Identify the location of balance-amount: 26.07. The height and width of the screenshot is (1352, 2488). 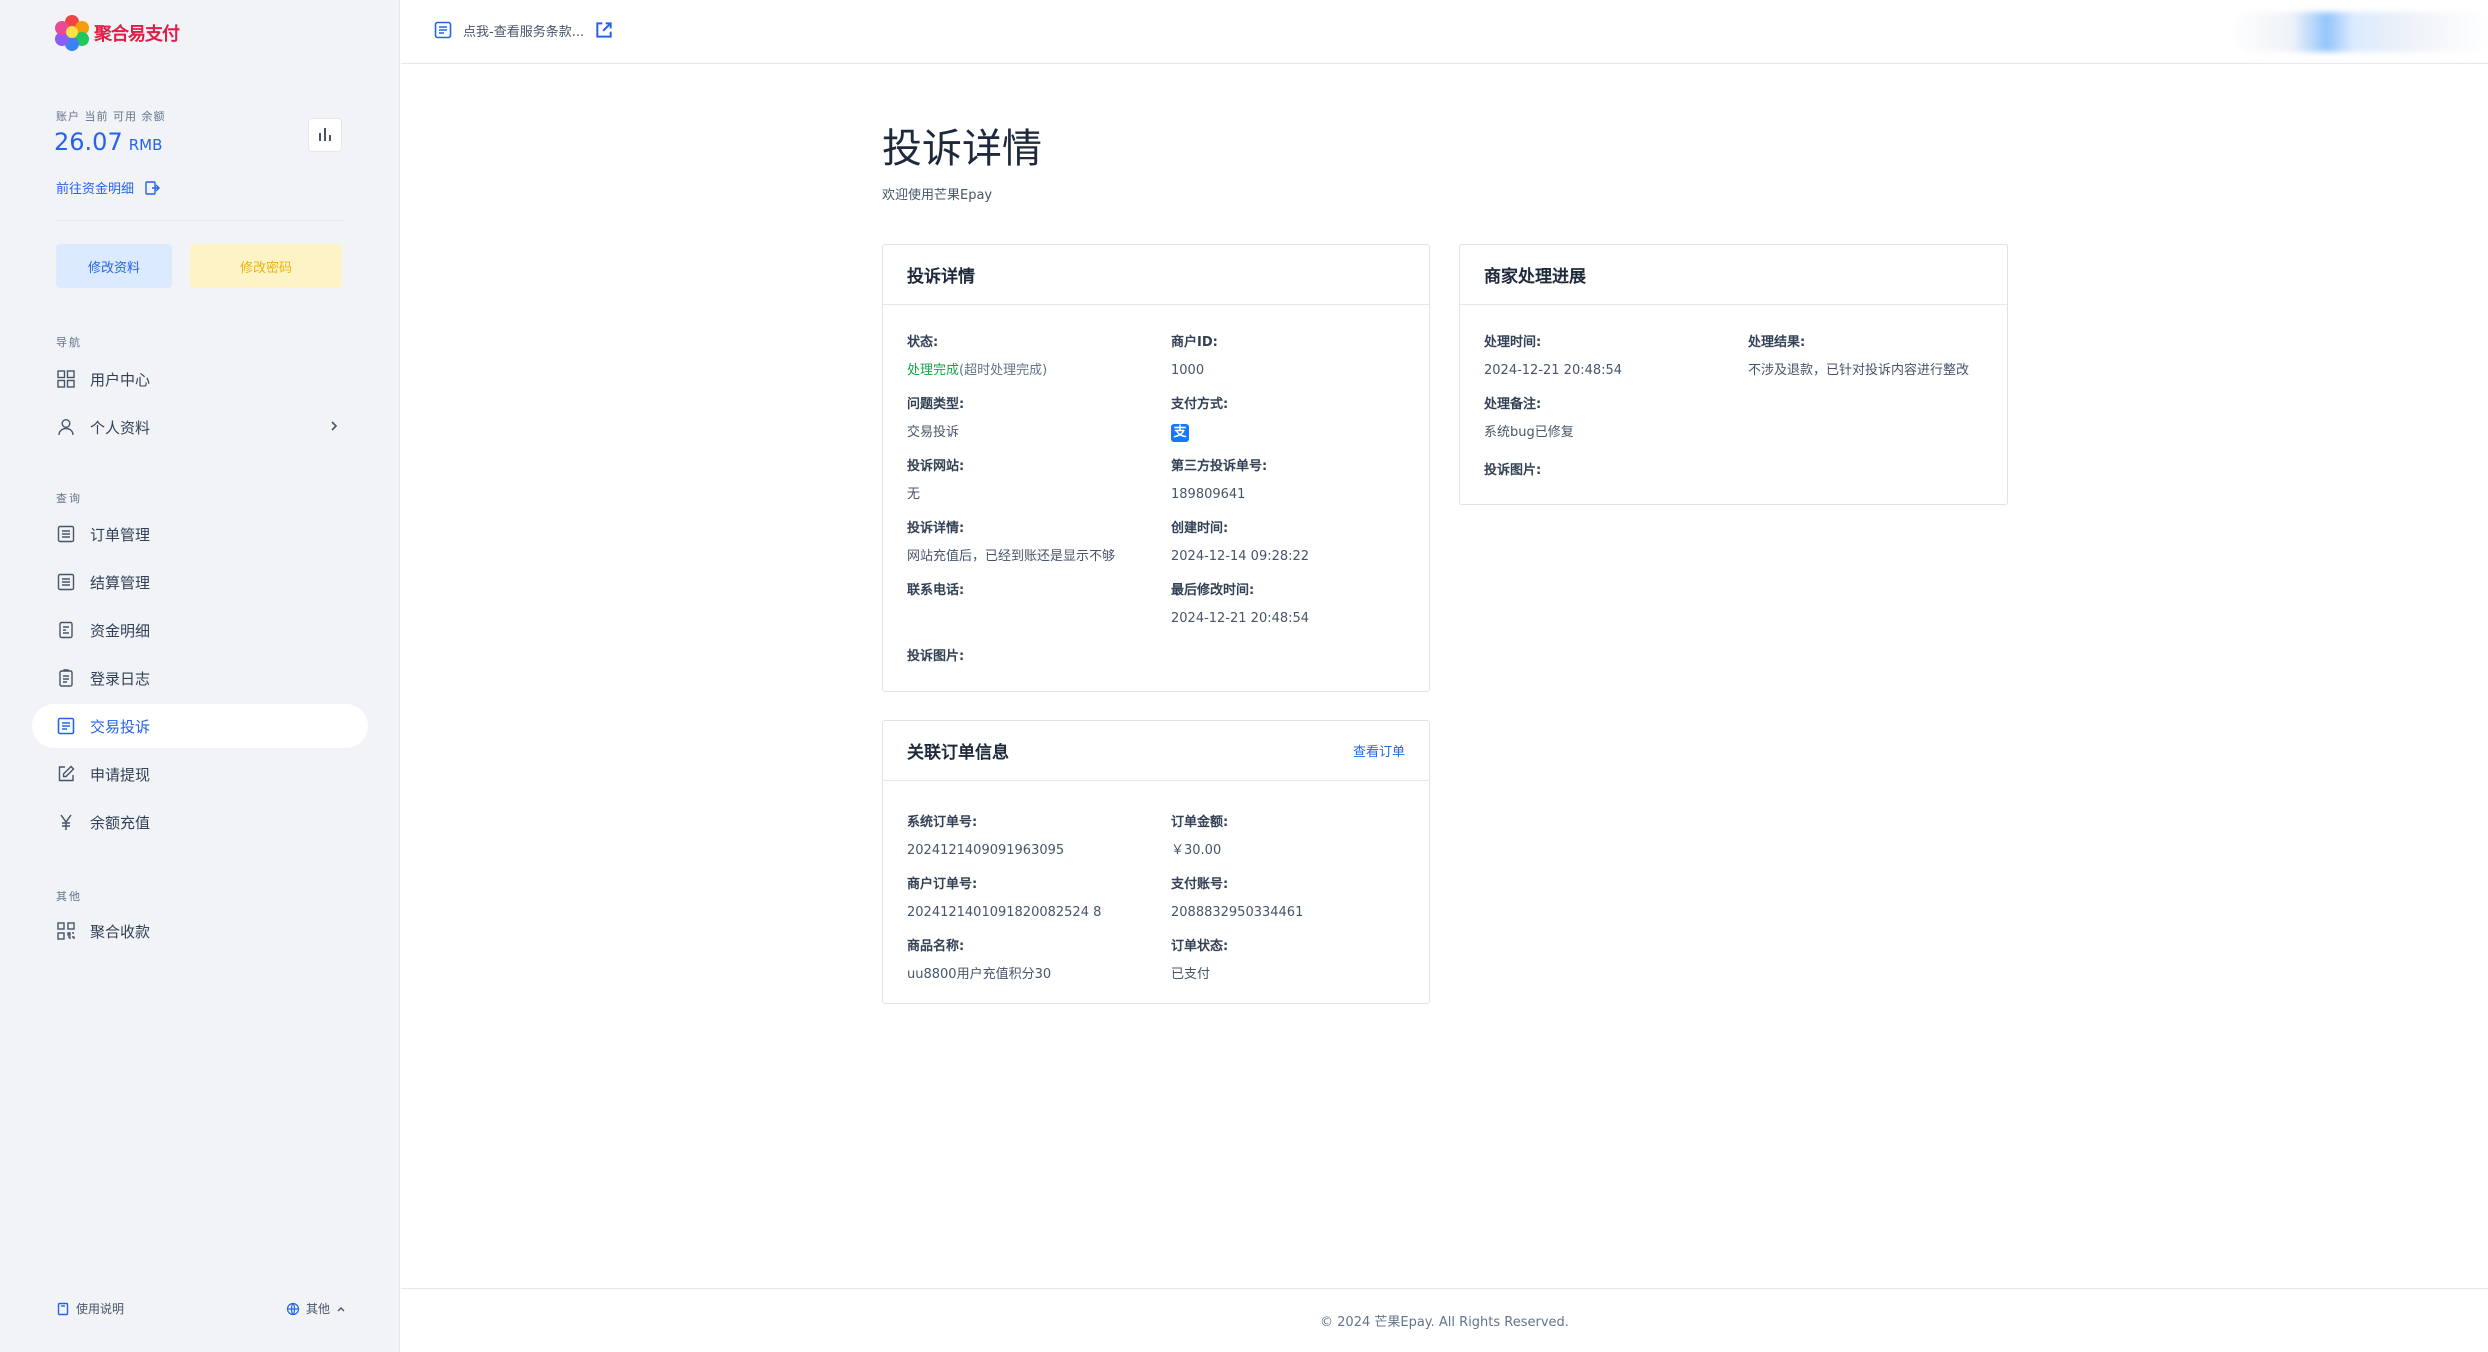
(88, 142).